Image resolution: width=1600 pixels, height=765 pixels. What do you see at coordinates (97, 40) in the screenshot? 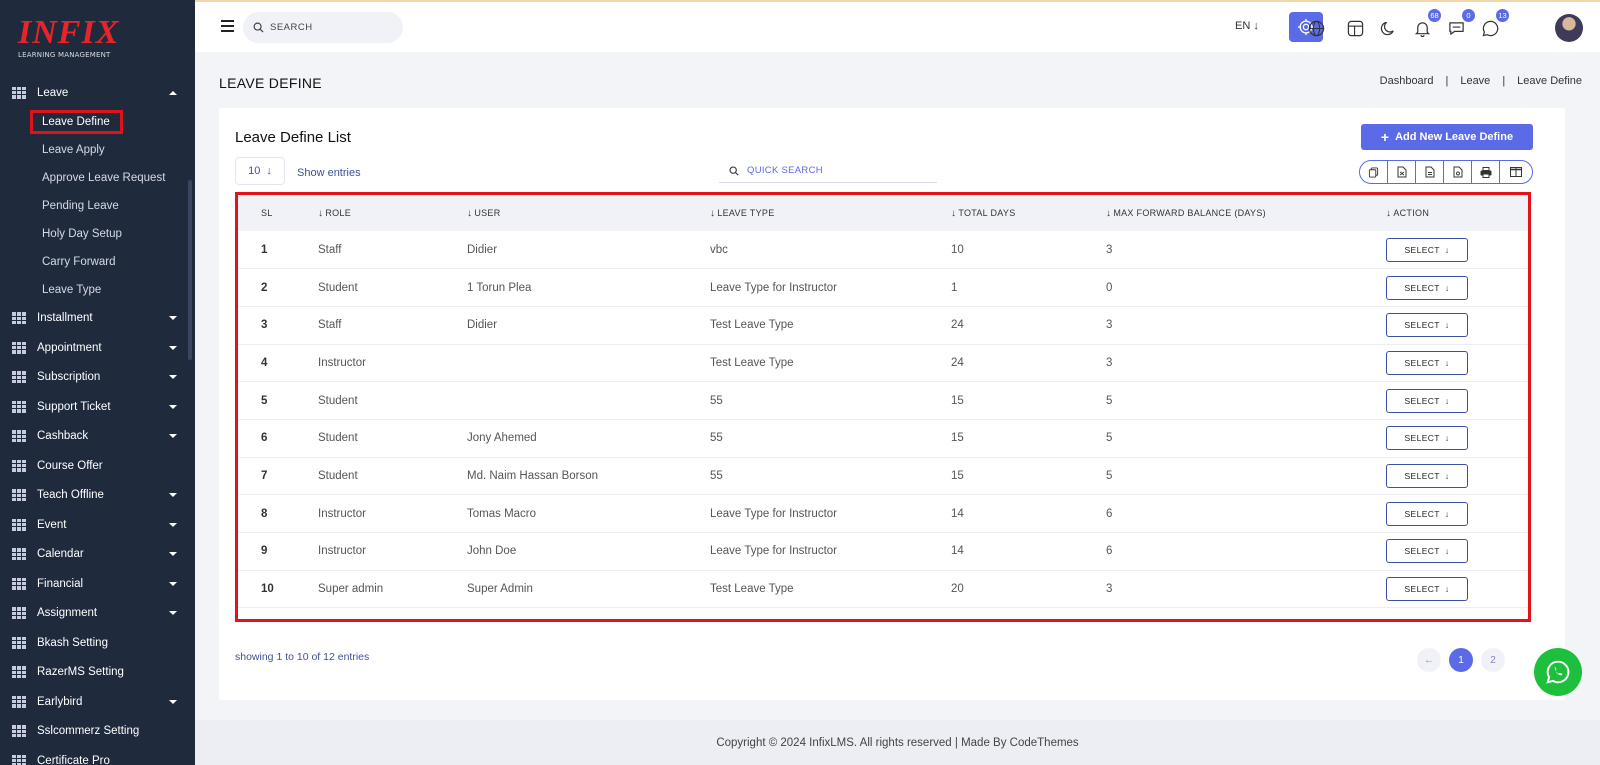
I see `logo: INFIX LEARNING MANAGEMENT` at bounding box center [97, 40].